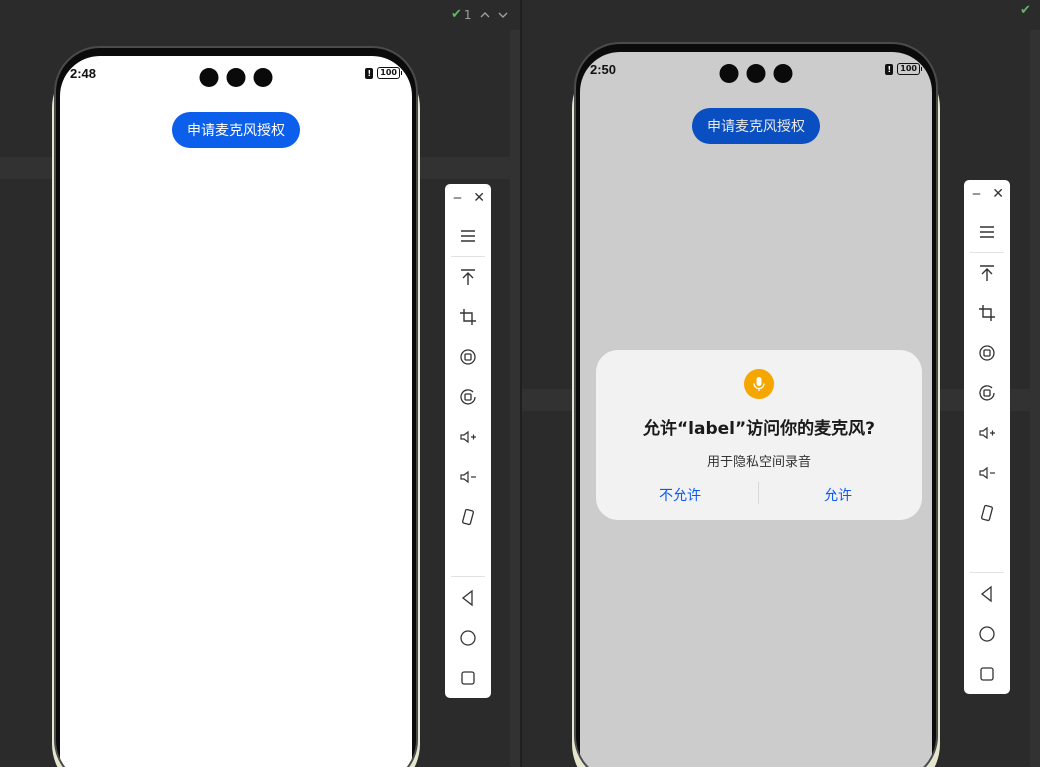  What do you see at coordinates (503, 15) in the screenshot?
I see `chevron-down-icon` at bounding box center [503, 15].